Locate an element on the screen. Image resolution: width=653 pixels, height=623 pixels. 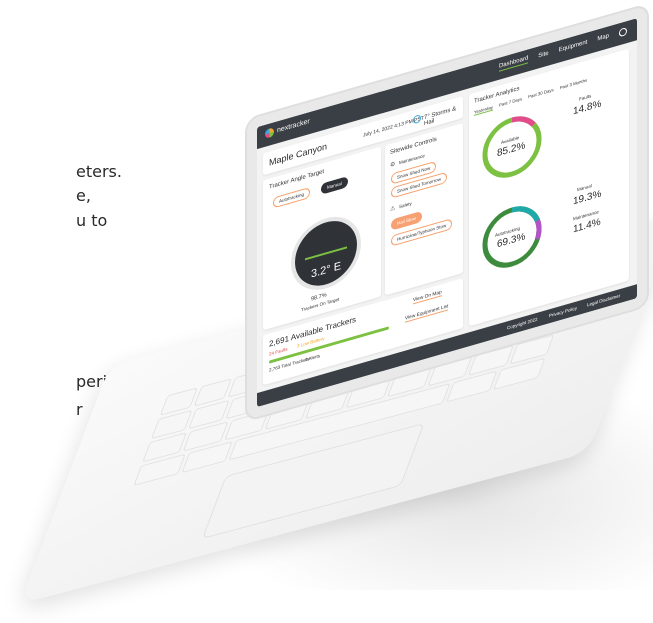
autotracking-toggle: Autotracking is located at coordinates (292, 197).